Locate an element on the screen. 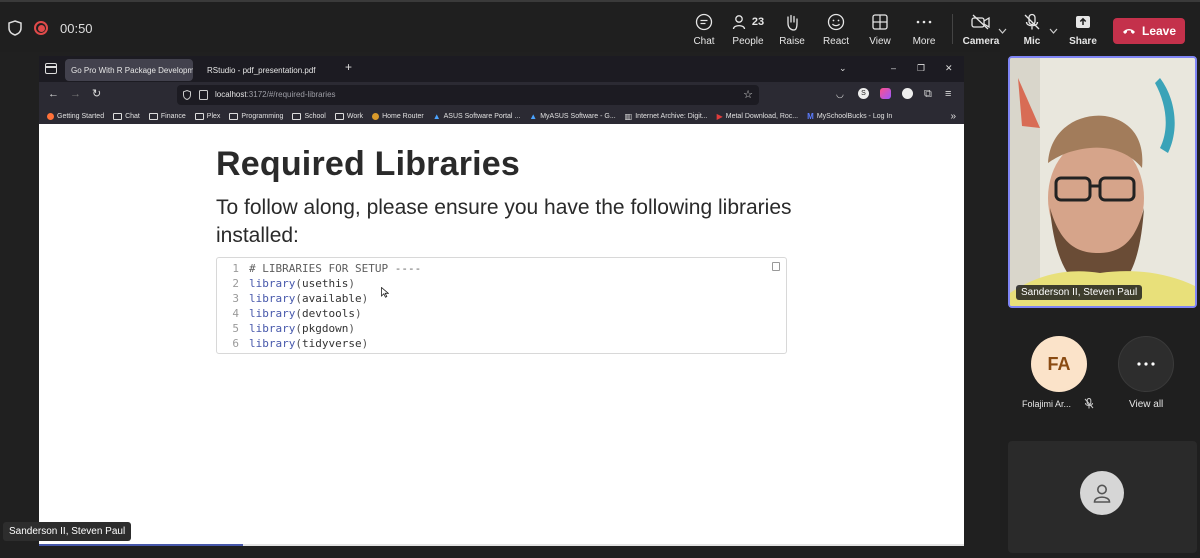 The width and height of the screenshot is (1200, 558). code-line: 4 library(devtools) is located at coordinates (501, 313).